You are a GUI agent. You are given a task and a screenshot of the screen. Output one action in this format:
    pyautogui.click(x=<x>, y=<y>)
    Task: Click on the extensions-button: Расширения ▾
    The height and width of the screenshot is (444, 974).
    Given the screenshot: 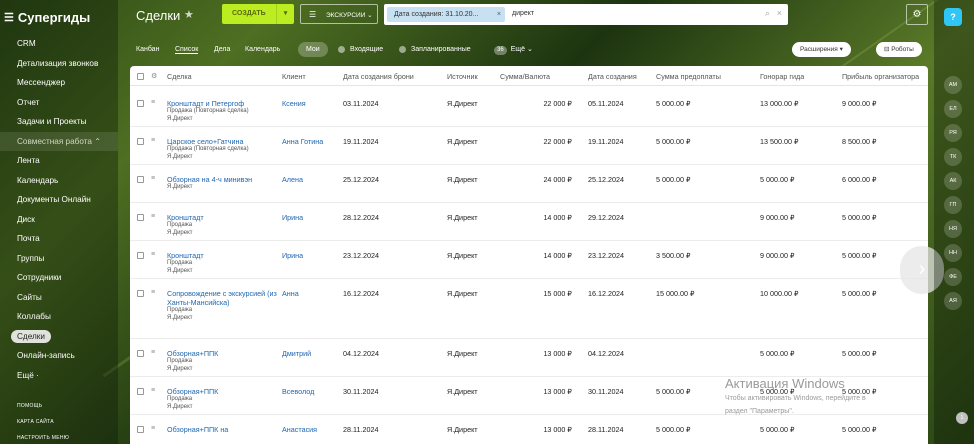 What is the action you would take?
    pyautogui.click(x=821, y=49)
    